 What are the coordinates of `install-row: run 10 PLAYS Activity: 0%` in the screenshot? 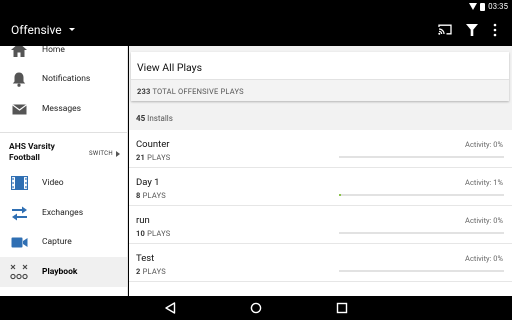 It's located at (320, 225).